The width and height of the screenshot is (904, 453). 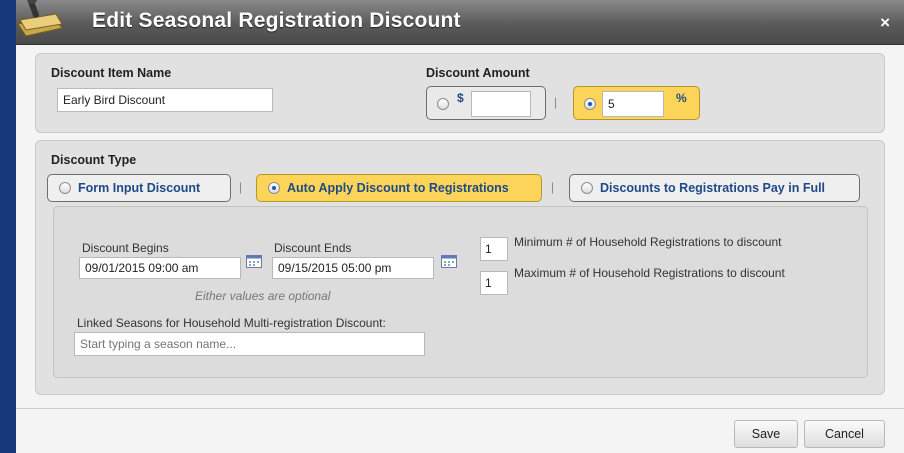 I want to click on save-button: Save, so click(x=766, y=434).